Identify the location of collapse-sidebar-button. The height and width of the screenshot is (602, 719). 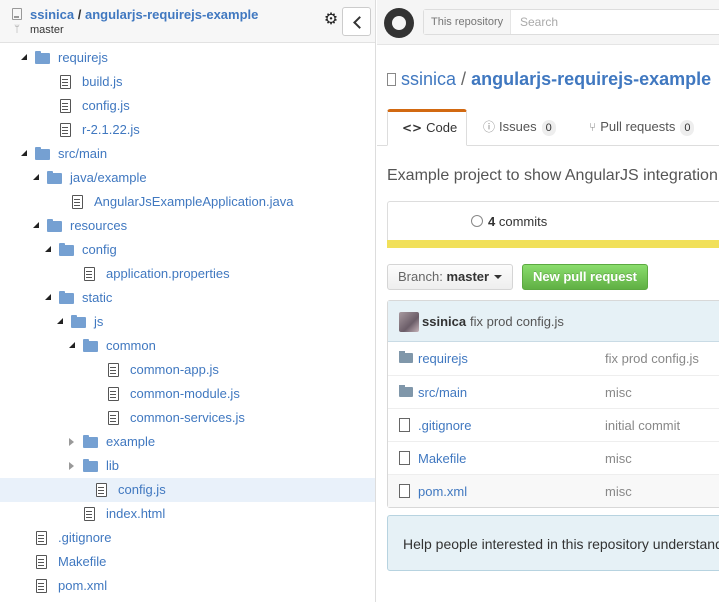
(356, 21).